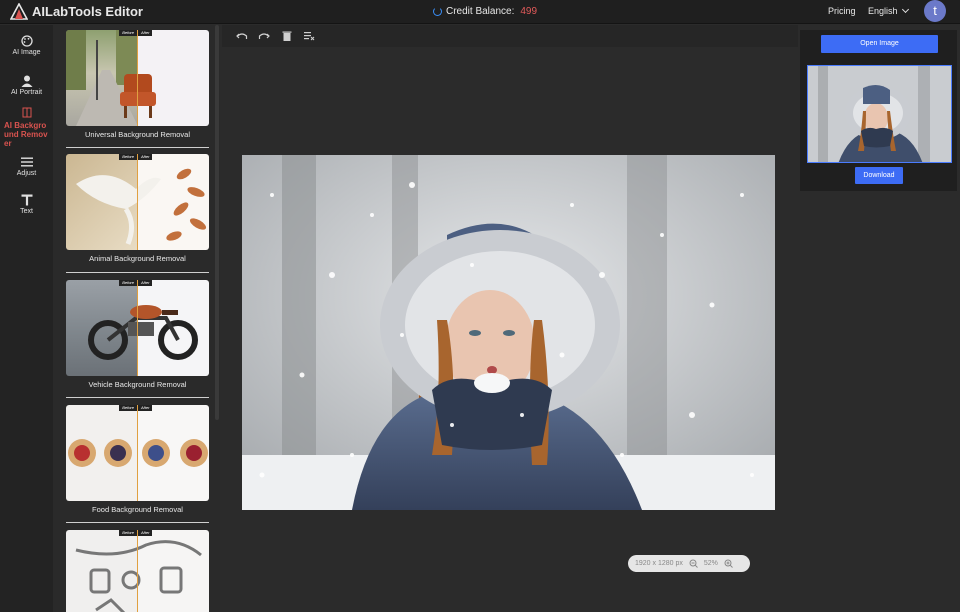 The width and height of the screenshot is (960, 612). I want to click on credit-balance: Credit Balance: 499, so click(485, 11).